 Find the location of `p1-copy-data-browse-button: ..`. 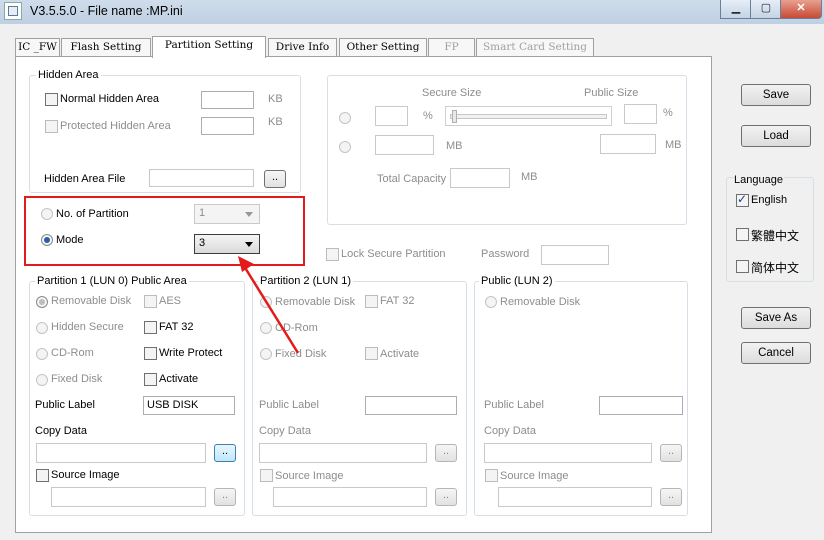

p1-copy-data-browse-button: .. is located at coordinates (225, 453).